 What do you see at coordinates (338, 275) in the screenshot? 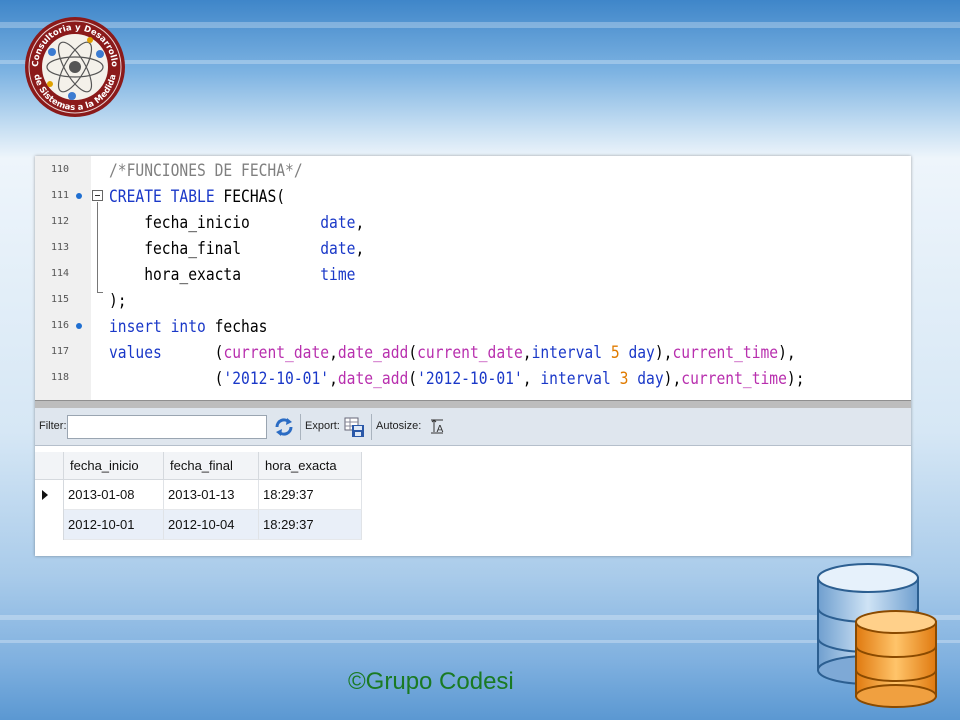
I see `code-token: time` at bounding box center [338, 275].